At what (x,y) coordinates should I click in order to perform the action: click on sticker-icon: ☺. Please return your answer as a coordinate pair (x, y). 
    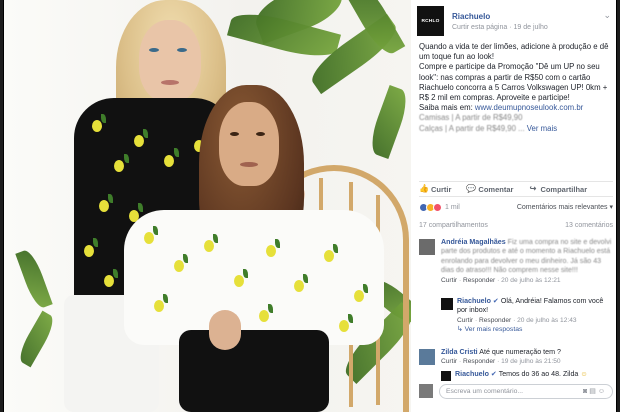
    Looking at the image, I should click on (602, 391).